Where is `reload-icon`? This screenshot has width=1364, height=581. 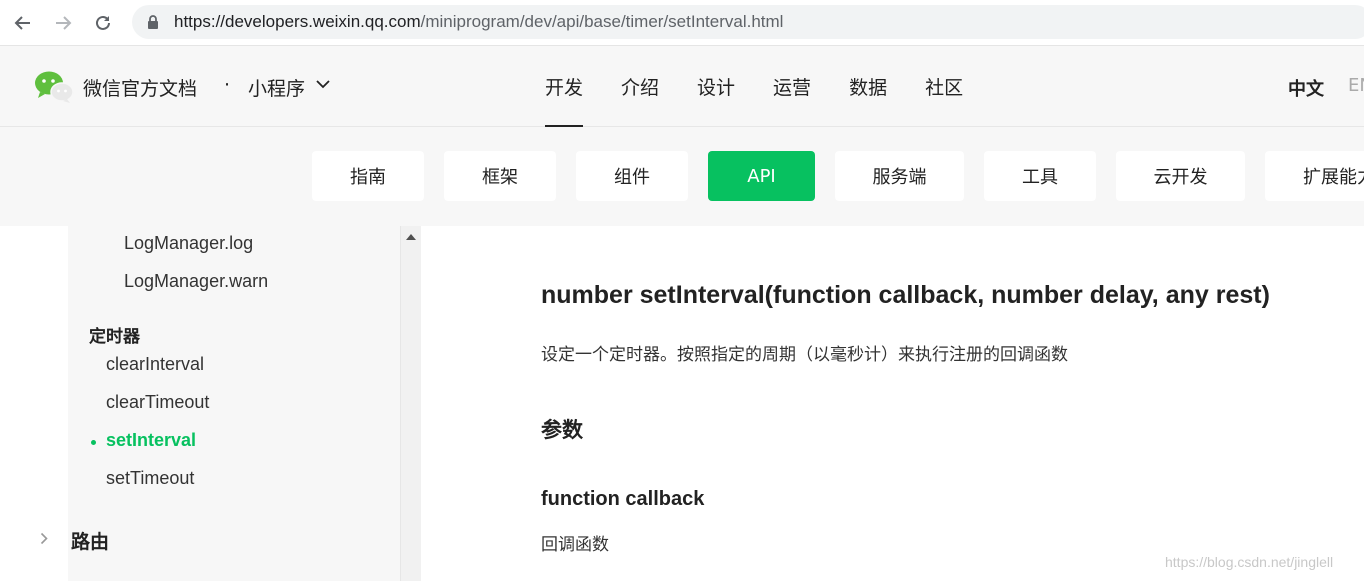
reload-icon is located at coordinates (103, 22).